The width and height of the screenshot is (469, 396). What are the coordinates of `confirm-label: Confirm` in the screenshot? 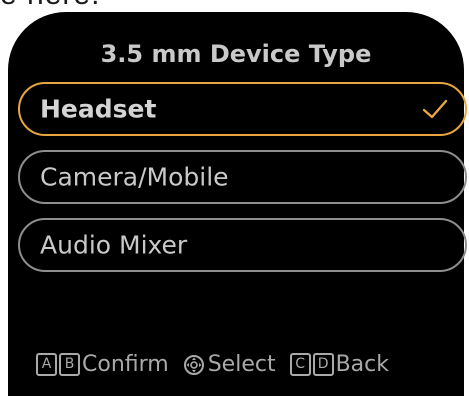 It's located at (125, 364).